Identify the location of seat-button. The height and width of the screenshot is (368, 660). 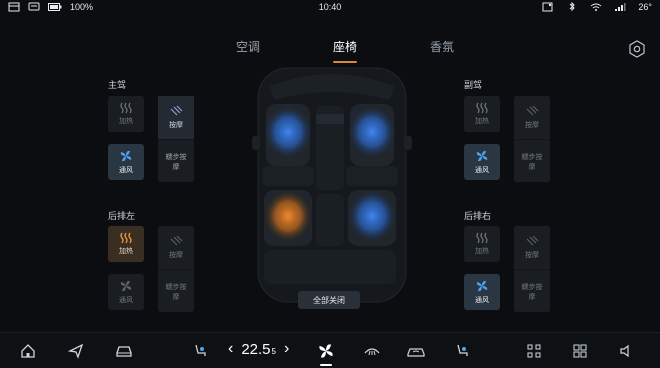
(200, 351).